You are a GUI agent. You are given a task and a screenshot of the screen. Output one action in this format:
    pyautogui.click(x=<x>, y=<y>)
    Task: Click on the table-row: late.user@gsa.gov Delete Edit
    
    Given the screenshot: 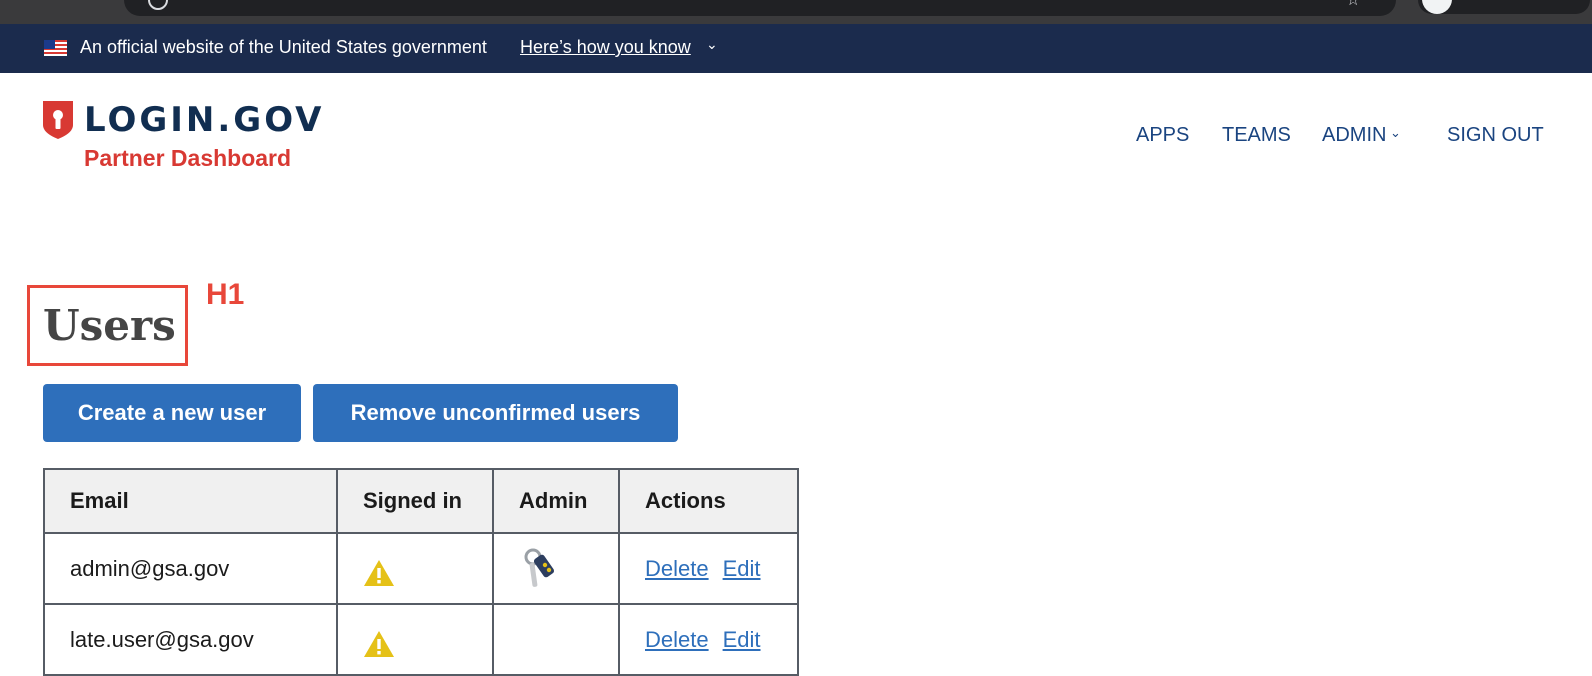 What is the action you would take?
    pyautogui.click(x=421, y=639)
    